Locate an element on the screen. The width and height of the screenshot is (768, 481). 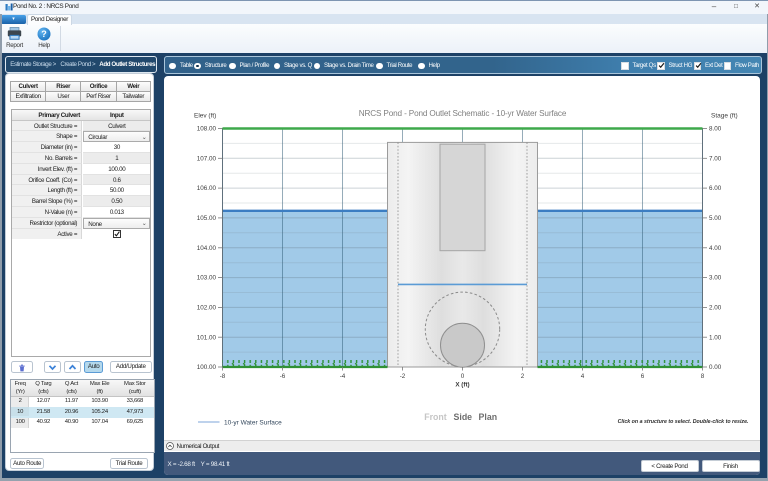
svg-text: 0 is located at coordinates (462, 375).